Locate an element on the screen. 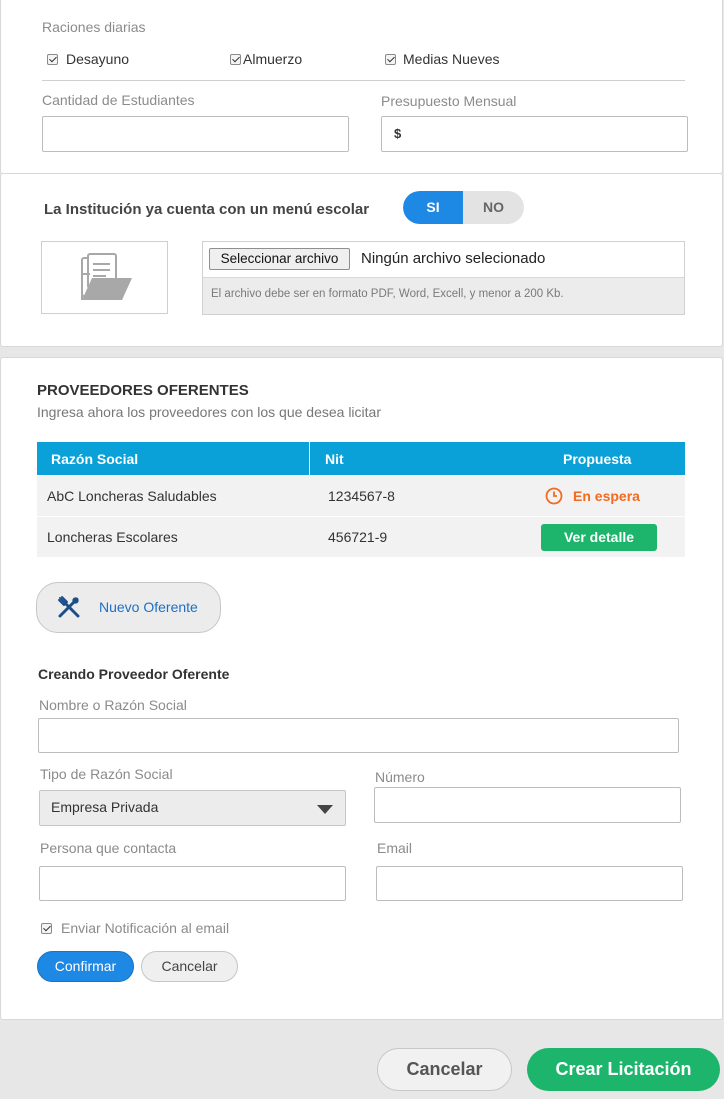 Image resolution: width=724 pixels, height=1099 pixels. checkbox-almuerzo-box is located at coordinates (235, 59).